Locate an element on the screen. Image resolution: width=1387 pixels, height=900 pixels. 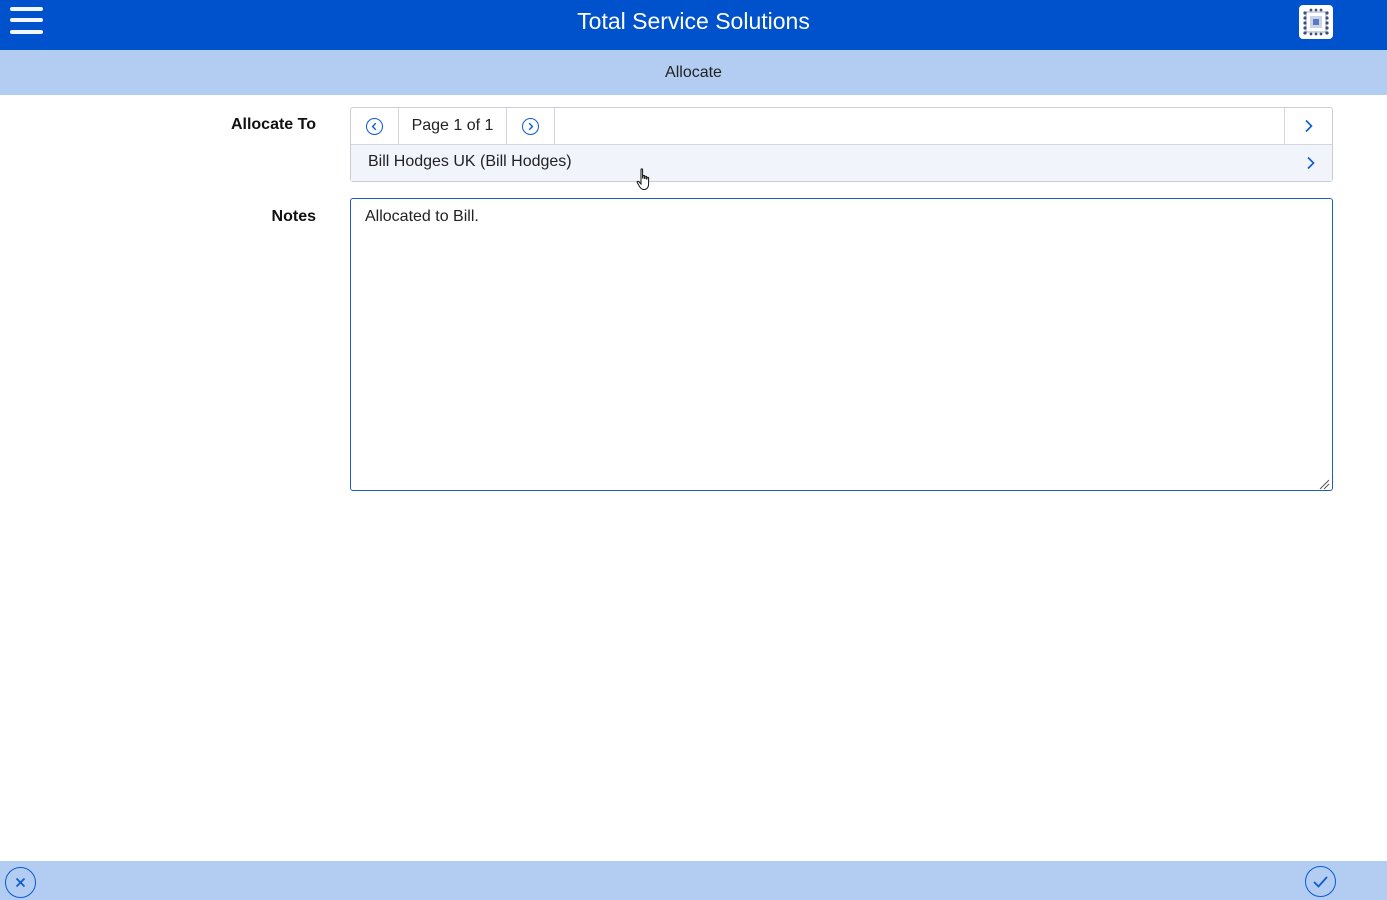
list-item: Bill Hodges UK (Bill Hodges) is located at coordinates (841, 163).